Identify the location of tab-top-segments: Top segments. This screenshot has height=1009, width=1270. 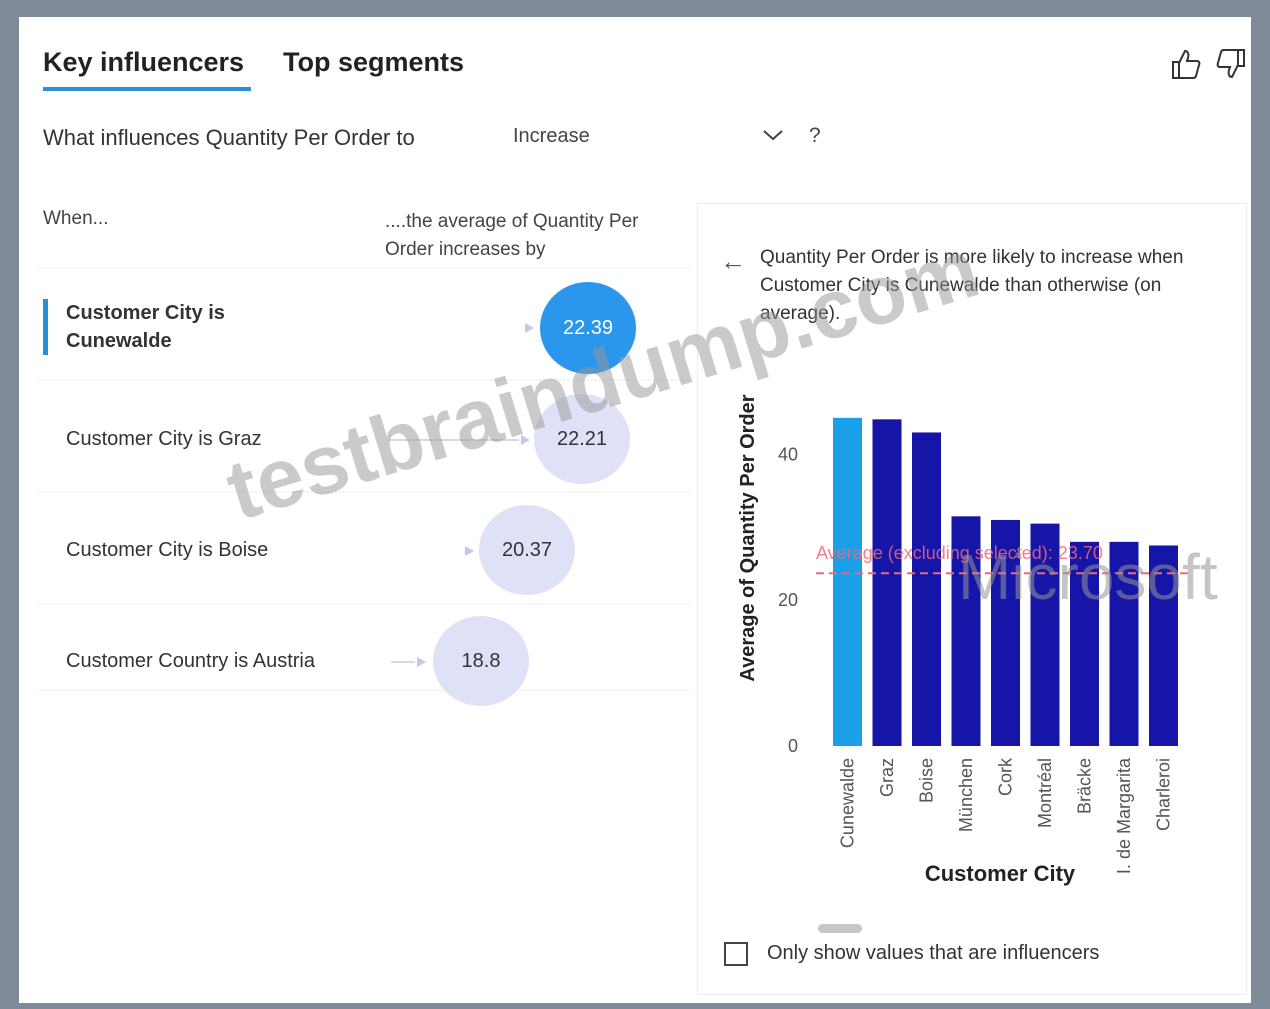
(373, 62).